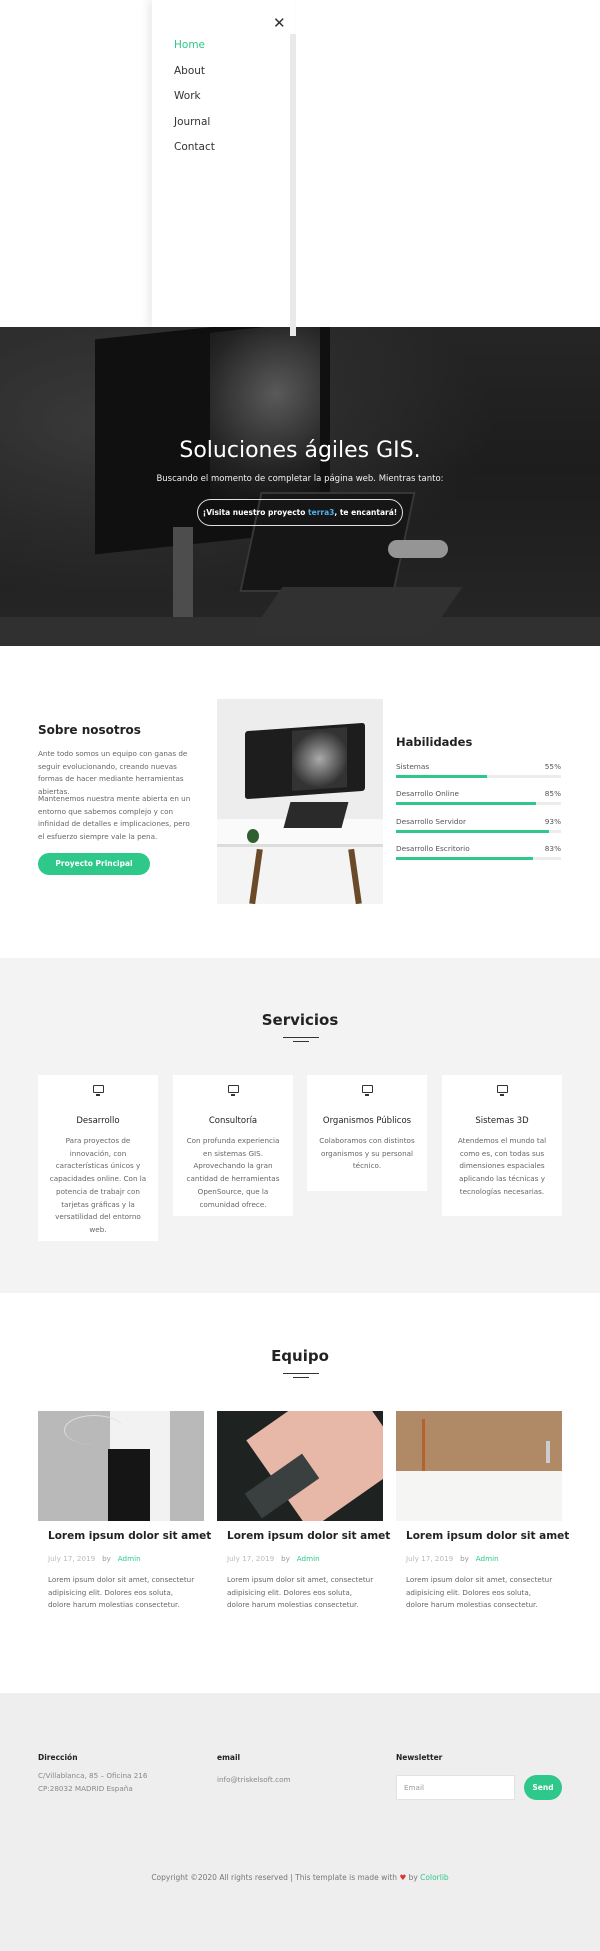  I want to click on skill-name: Desarrollo Servidor, so click(431, 821).